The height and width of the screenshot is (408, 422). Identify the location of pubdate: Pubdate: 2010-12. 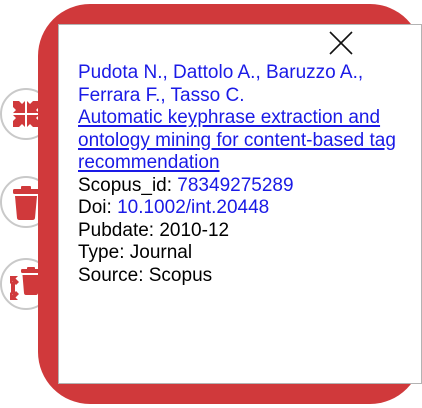
(154, 230).